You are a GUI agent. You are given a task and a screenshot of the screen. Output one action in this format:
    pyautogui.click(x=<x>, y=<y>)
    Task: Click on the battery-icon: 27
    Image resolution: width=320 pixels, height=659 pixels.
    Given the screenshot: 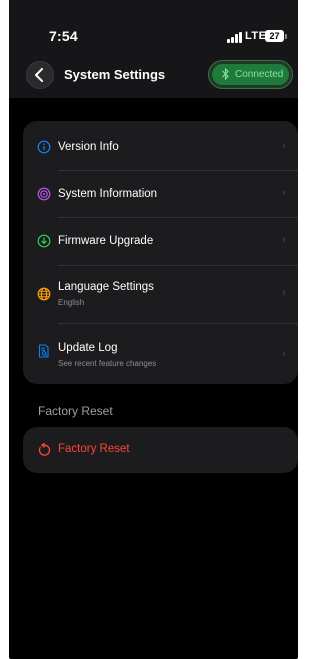 What is the action you would take?
    pyautogui.click(x=274, y=36)
    